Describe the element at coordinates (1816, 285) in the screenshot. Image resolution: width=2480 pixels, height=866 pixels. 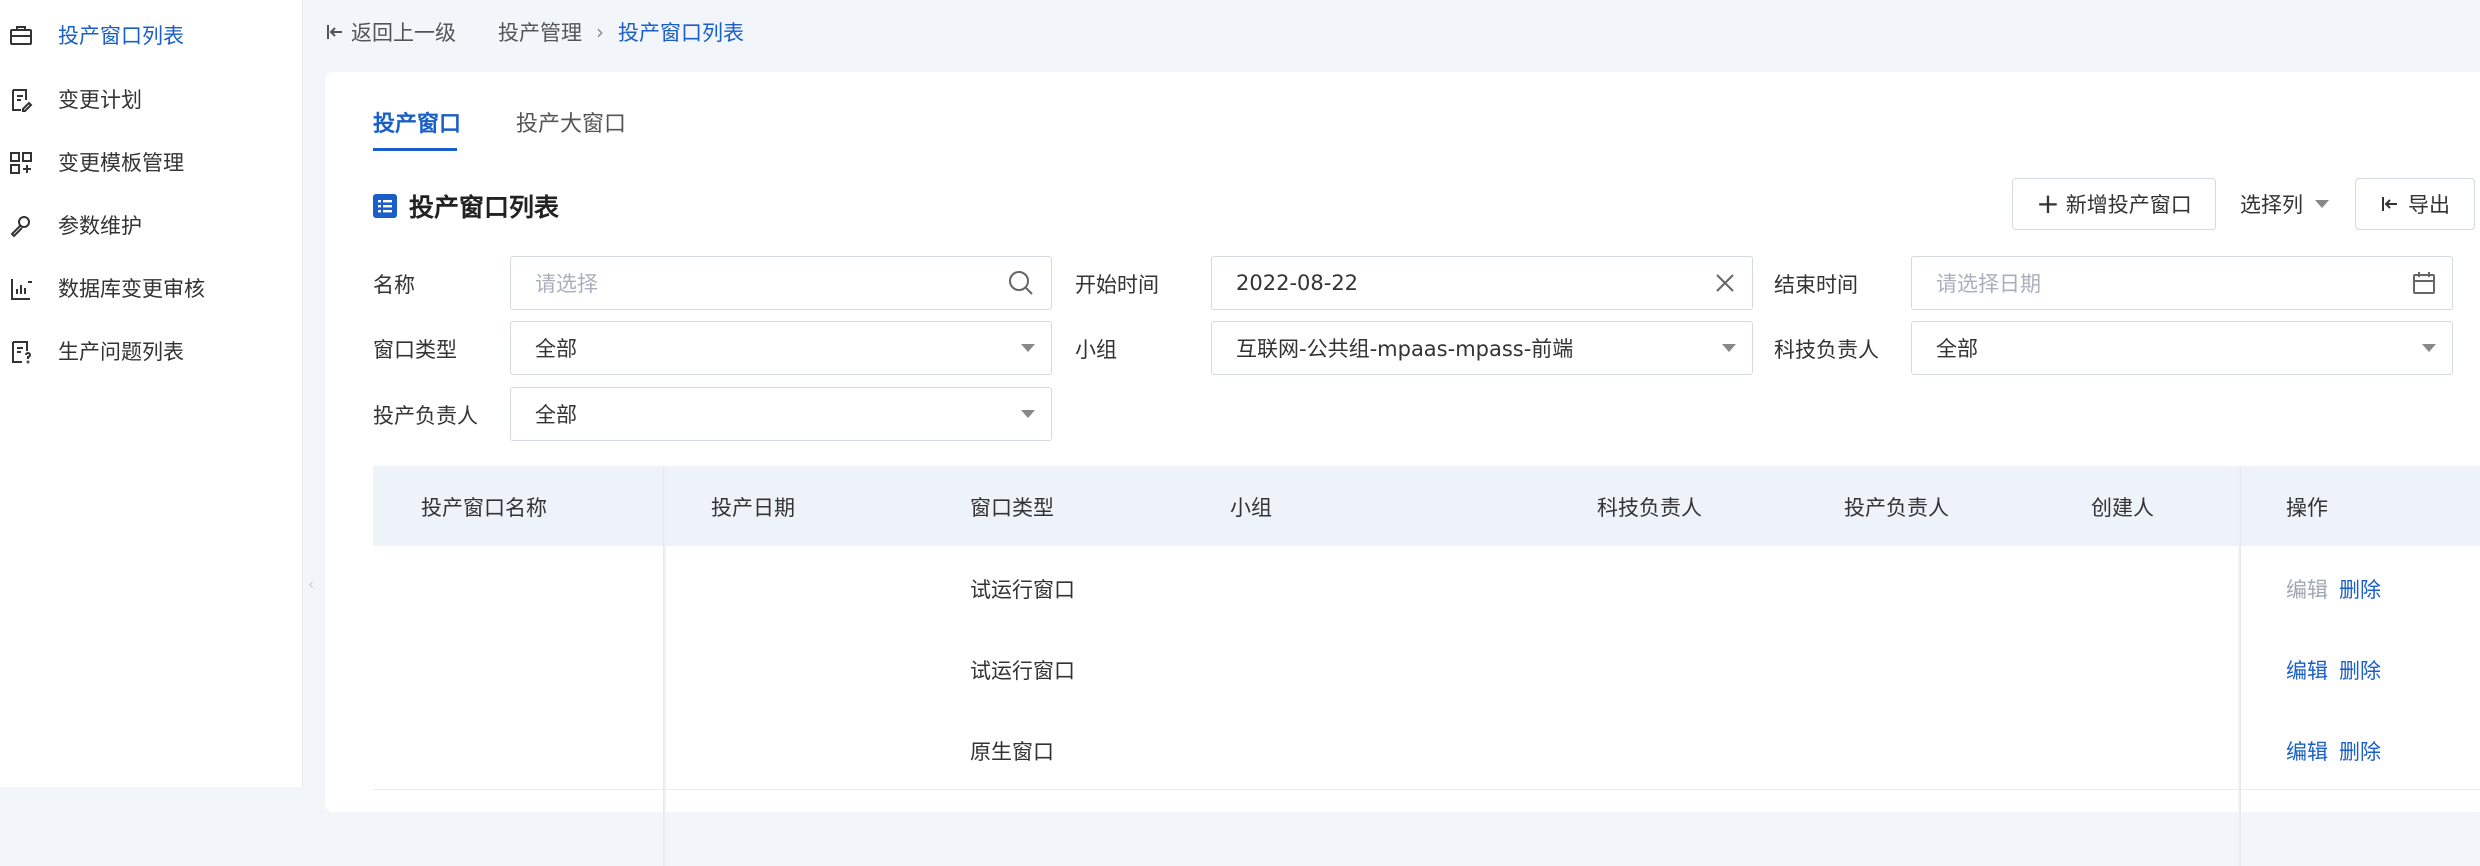
I see `end-time-label: 结束时间` at that location.